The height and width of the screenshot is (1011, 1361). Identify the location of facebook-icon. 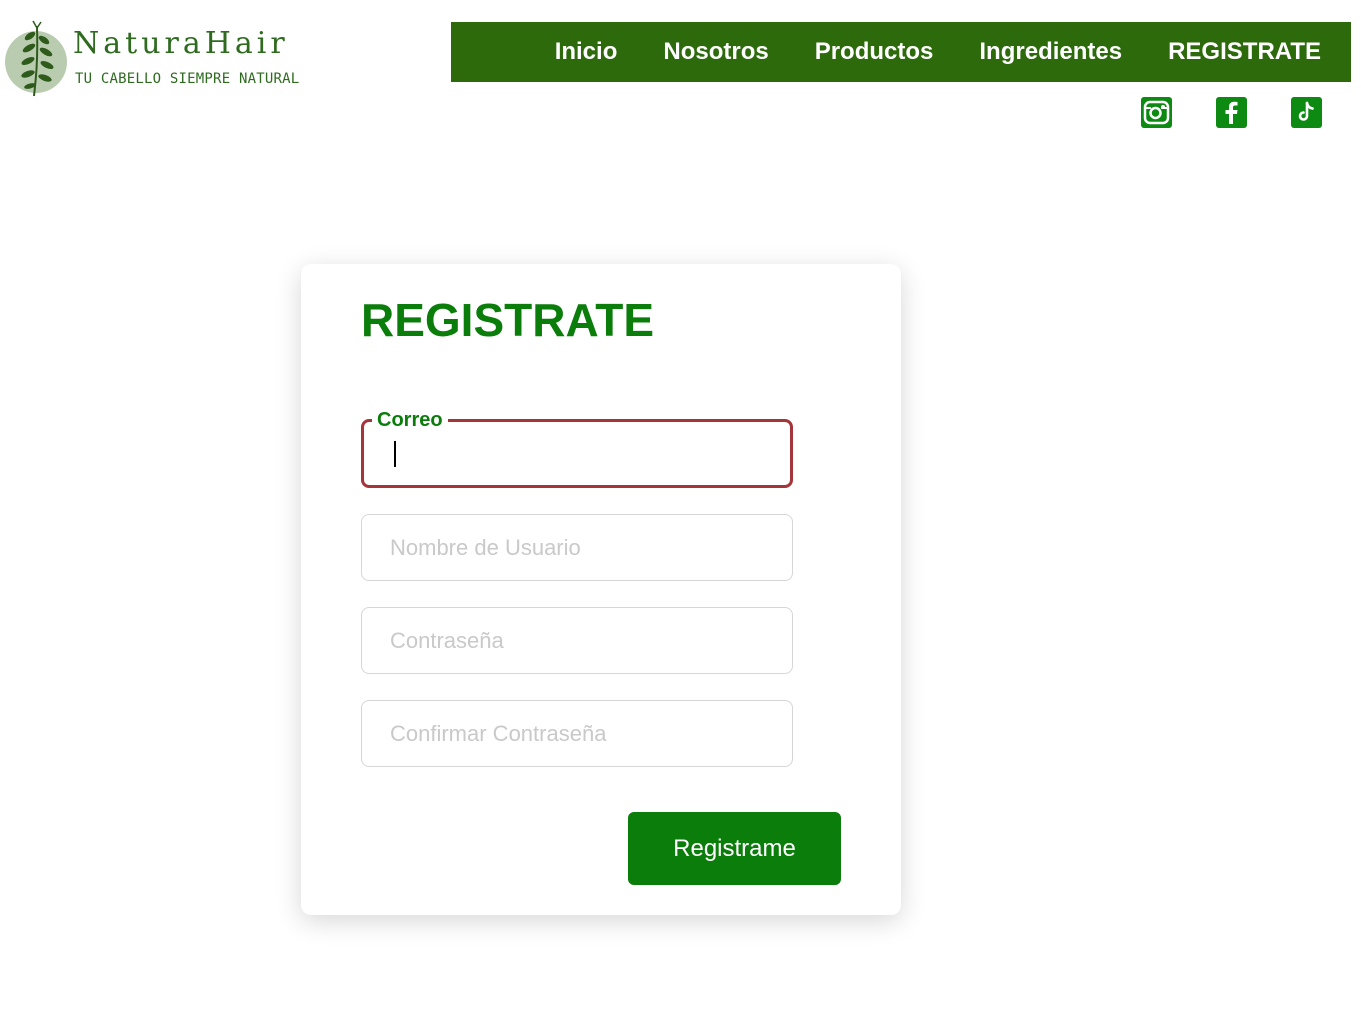
(1231, 112).